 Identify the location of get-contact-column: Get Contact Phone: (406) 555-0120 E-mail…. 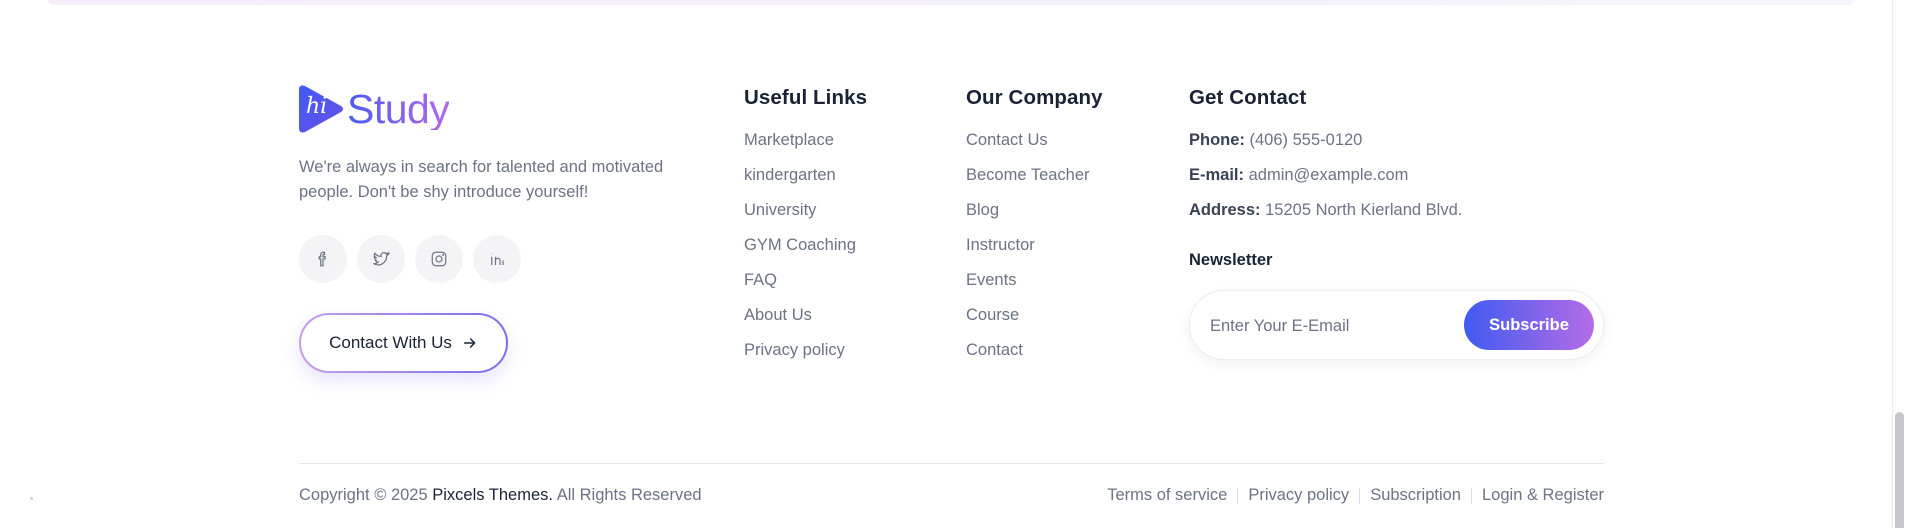
(1325, 160).